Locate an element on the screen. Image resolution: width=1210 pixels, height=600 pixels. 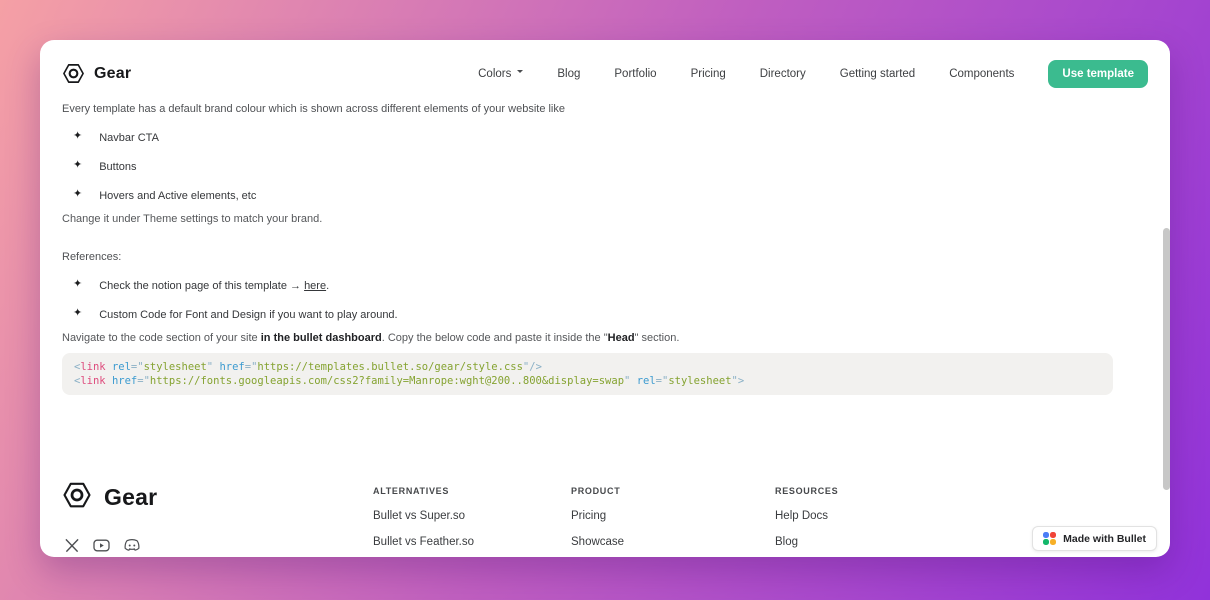
list-item: ✦ Navbar CTA is located at coordinates (605, 137).